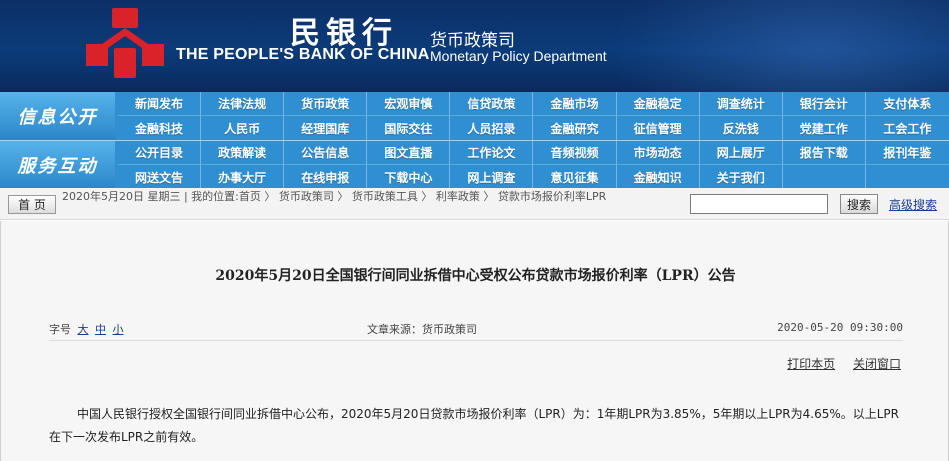 The width and height of the screenshot is (949, 461). Describe the element at coordinates (243, 128) in the screenshot. I see `nav-item: 人民币` at that location.